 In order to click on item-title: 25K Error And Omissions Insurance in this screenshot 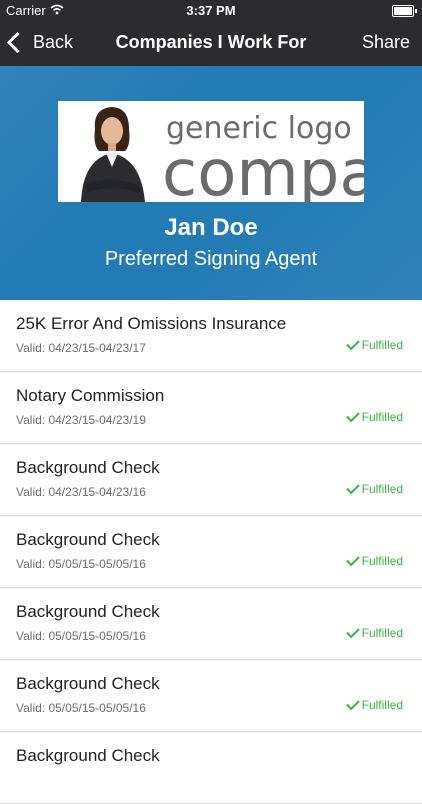, I will do `click(151, 323)`.